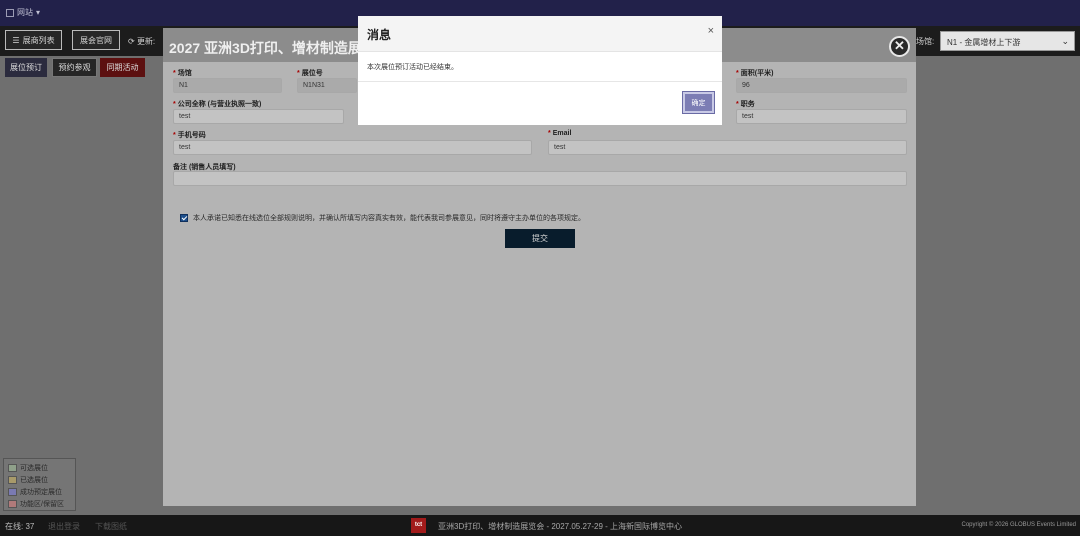  I want to click on phone-field: test, so click(352, 147).